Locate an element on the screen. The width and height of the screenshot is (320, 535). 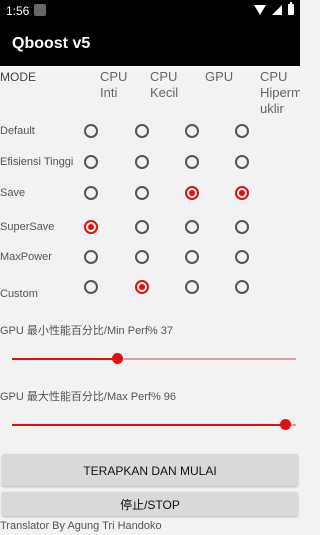
mode-label-default: Default is located at coordinates (17, 131).